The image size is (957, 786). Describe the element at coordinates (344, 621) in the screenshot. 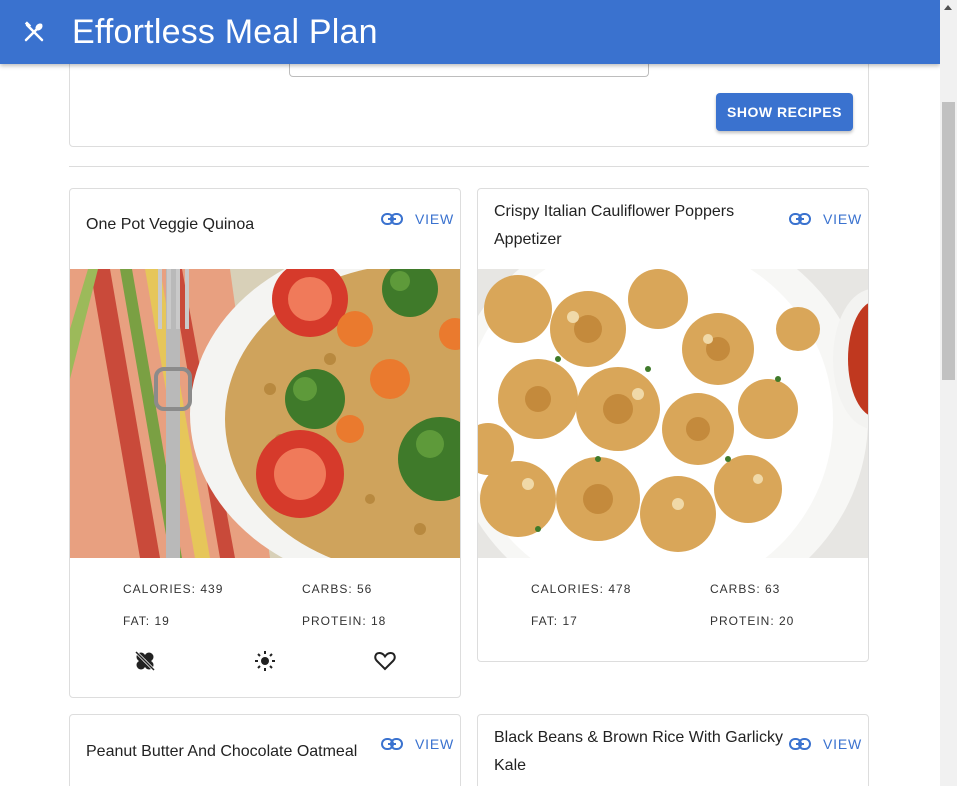

I see `protein-value: PROTEIN: 18` at that location.